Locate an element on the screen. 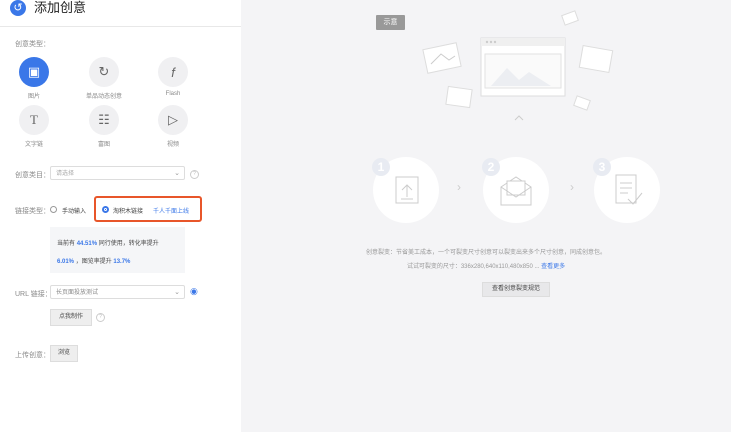 This screenshot has height=432, width=731. upload-label: 上传创意： is located at coordinates (32, 355).